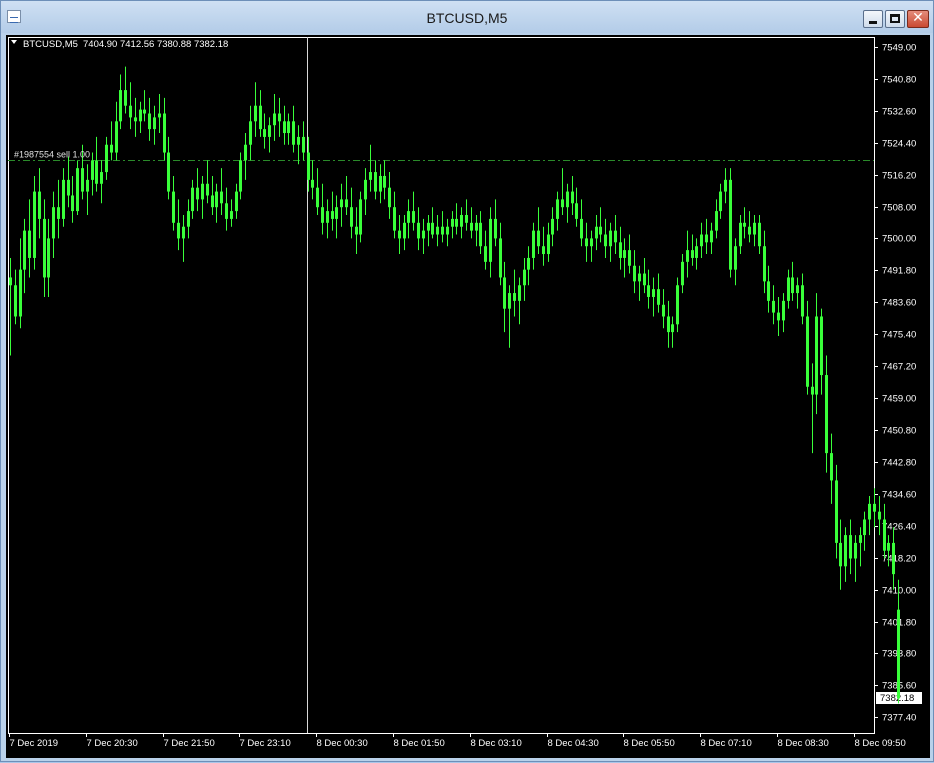 The image size is (934, 763). Describe the element at coordinates (467, 17) in the screenshot. I see `title-bar: BTCUSD,M5 ✕` at that location.